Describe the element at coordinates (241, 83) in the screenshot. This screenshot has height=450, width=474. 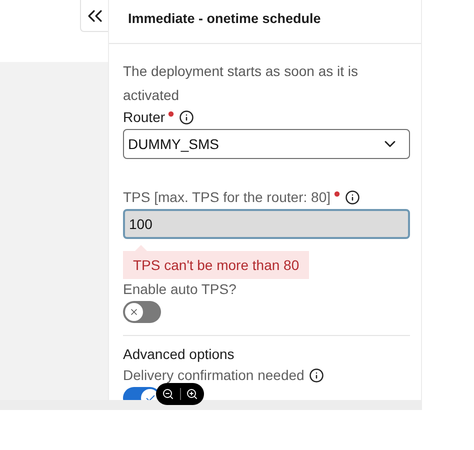
I see `description-text: The deployment starts as soon as it is activated` at that location.